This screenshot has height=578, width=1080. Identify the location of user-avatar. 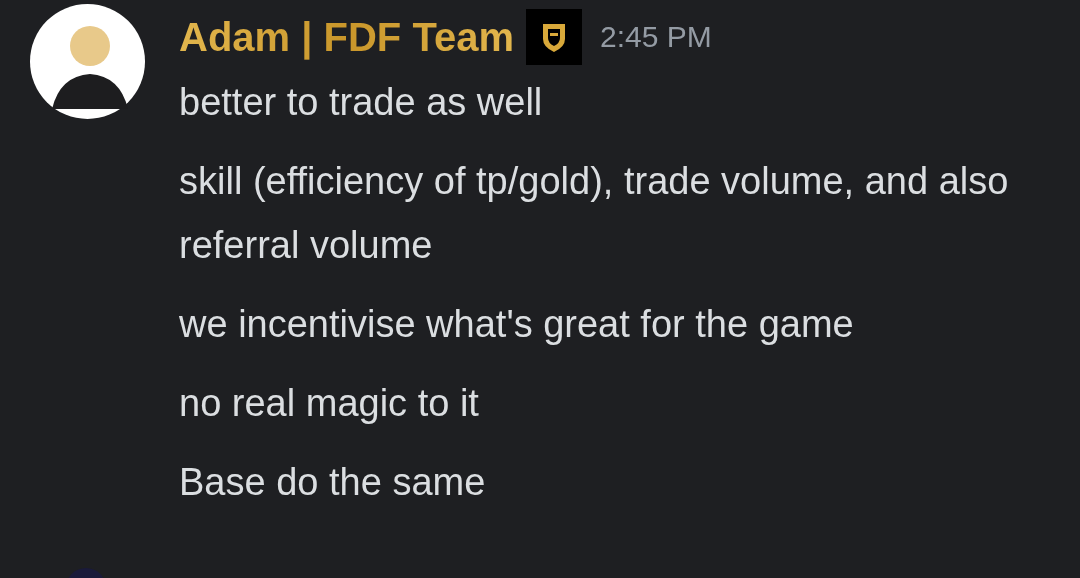
(87, 61).